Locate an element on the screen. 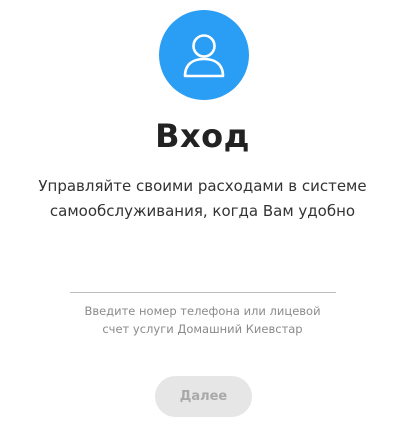 The image size is (405, 431). page-title: Вход is located at coordinates (202, 136).